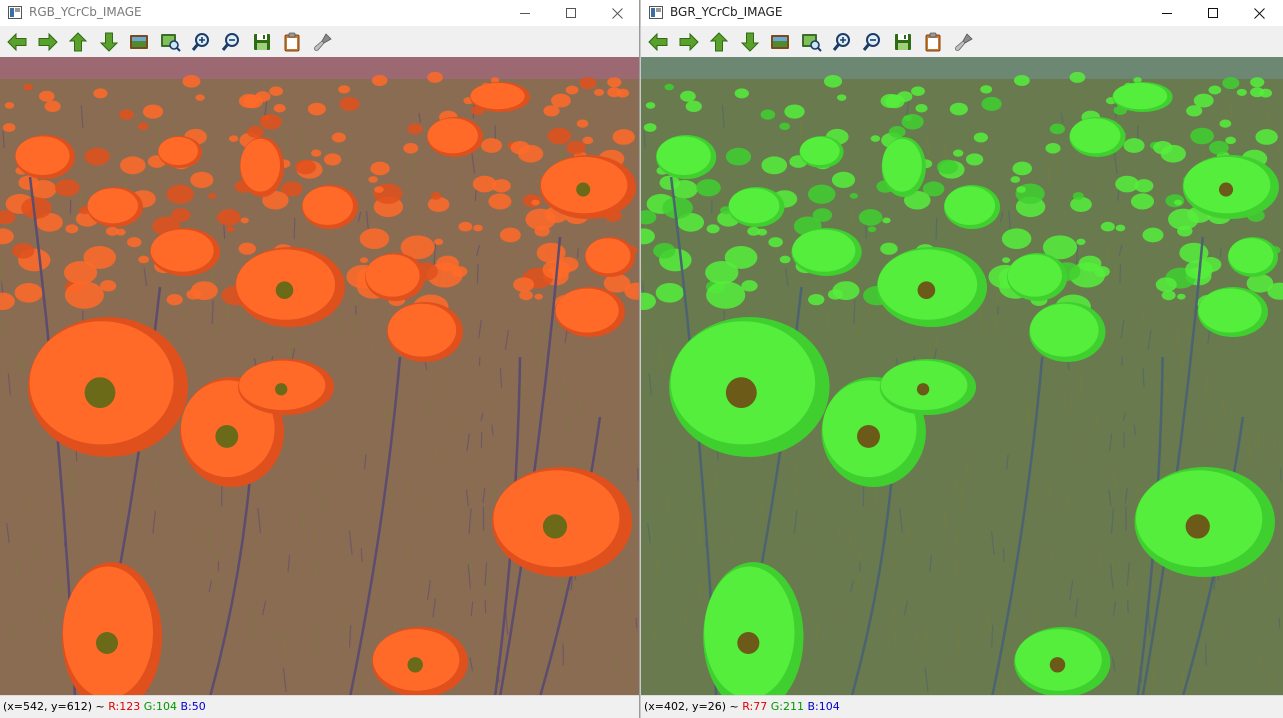  What do you see at coordinates (124, 706) in the screenshot?
I see `status-red: R:123` at bounding box center [124, 706].